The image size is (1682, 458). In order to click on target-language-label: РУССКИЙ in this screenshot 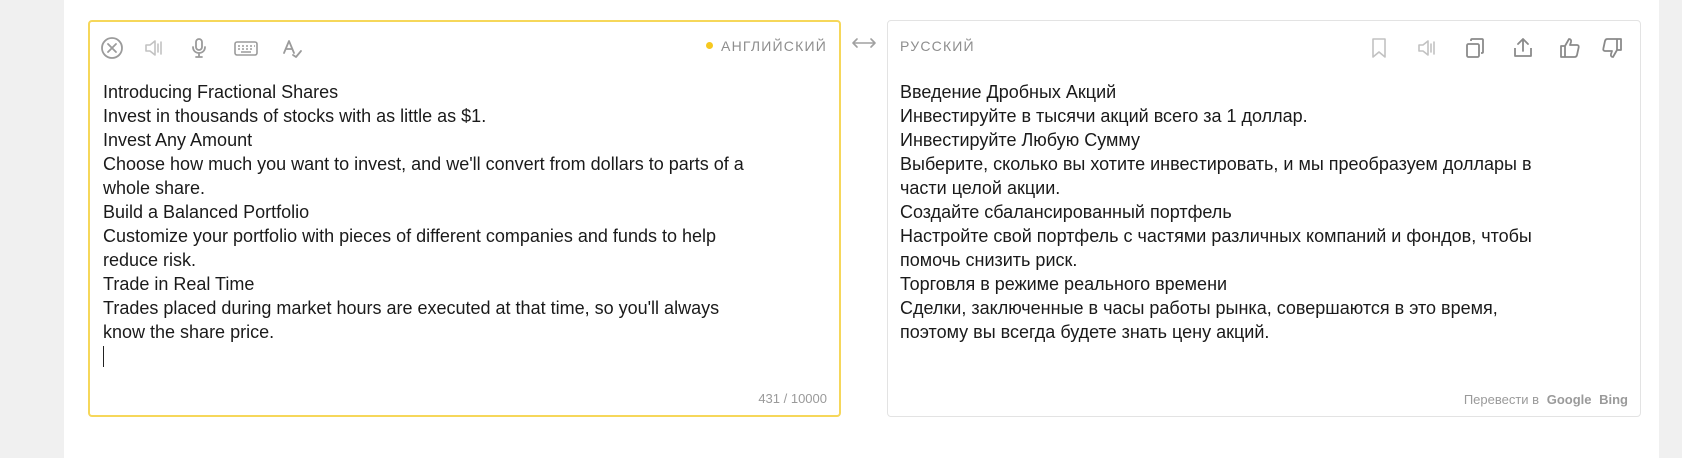, I will do `click(937, 46)`.